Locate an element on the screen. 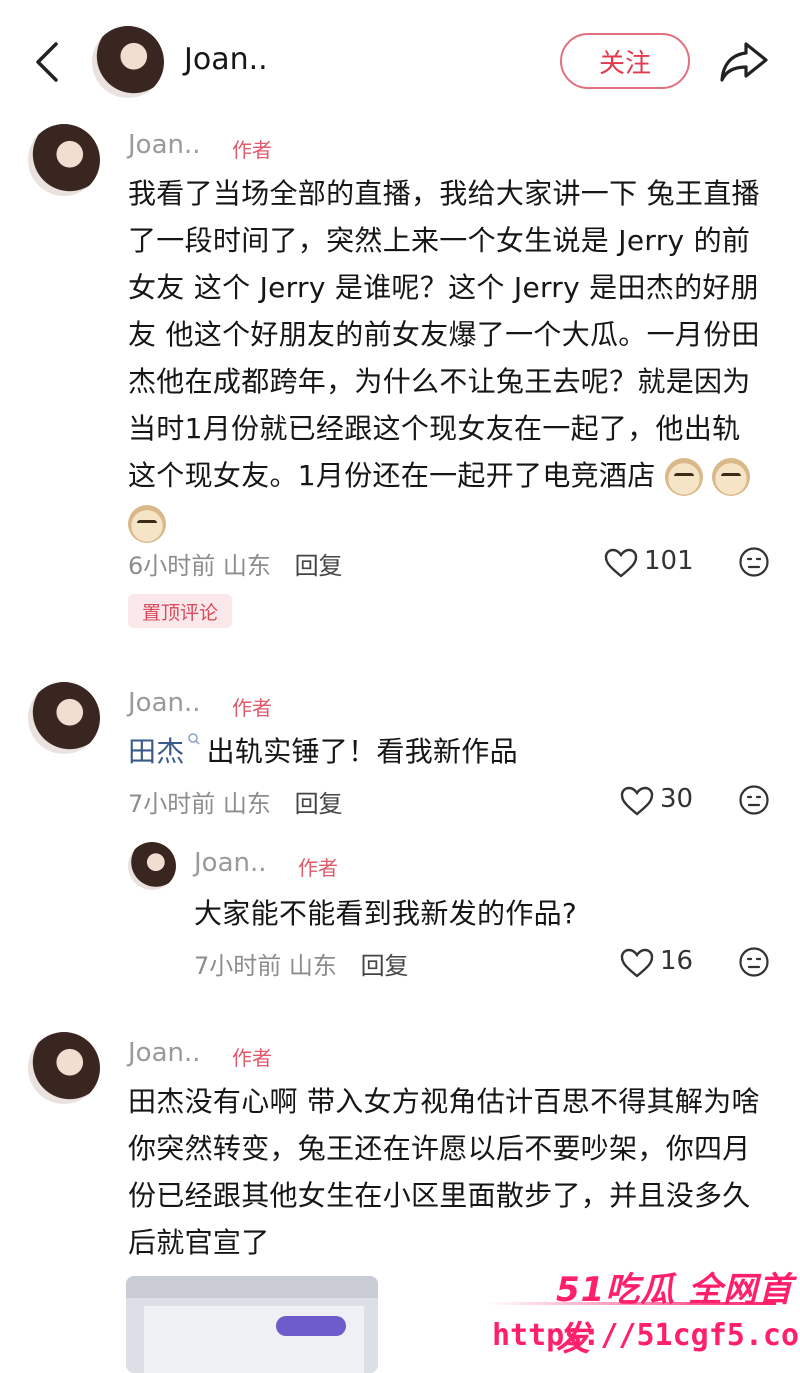  comment-line: 当时1月份就已经跟这个现女友在一起了，他出轨 is located at coordinates (434, 428).